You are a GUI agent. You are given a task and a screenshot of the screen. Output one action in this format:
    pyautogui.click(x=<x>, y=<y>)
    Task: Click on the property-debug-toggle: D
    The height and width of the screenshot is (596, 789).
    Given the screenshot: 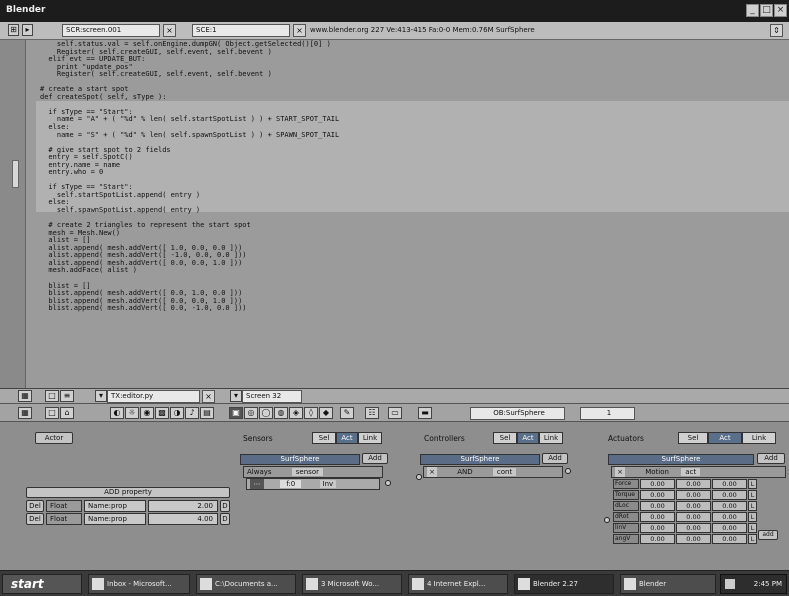 What is the action you would take?
    pyautogui.click(x=225, y=519)
    